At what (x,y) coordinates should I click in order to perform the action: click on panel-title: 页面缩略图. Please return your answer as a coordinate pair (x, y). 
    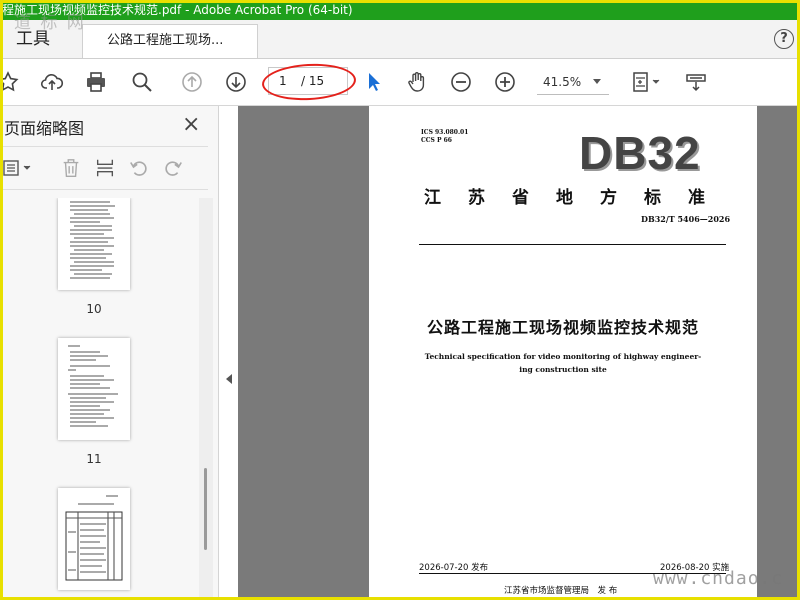
    Looking at the image, I should click on (44, 128).